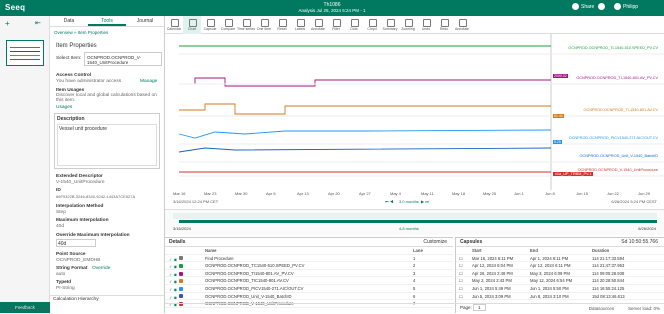 The width and height of the screenshot is (664, 314). I want to click on tab-tools: Tools, so click(107, 21).